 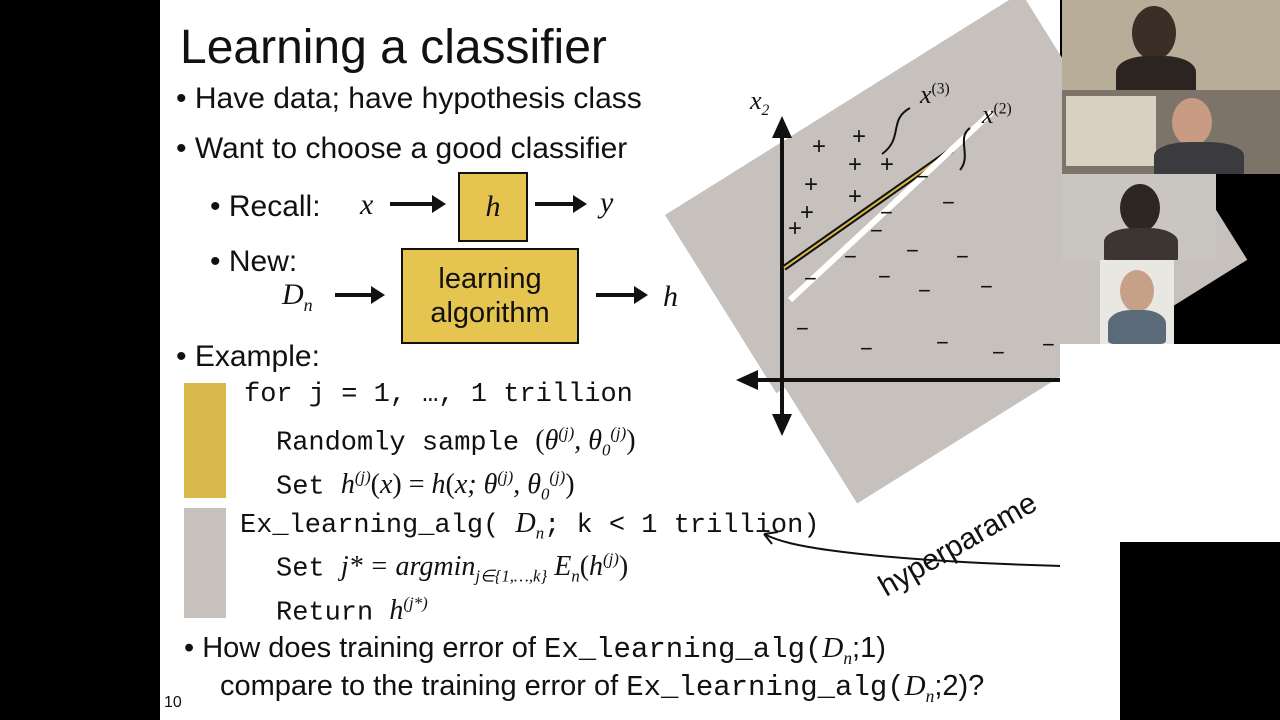 I want to click on new-label: New:, so click(x=263, y=261).